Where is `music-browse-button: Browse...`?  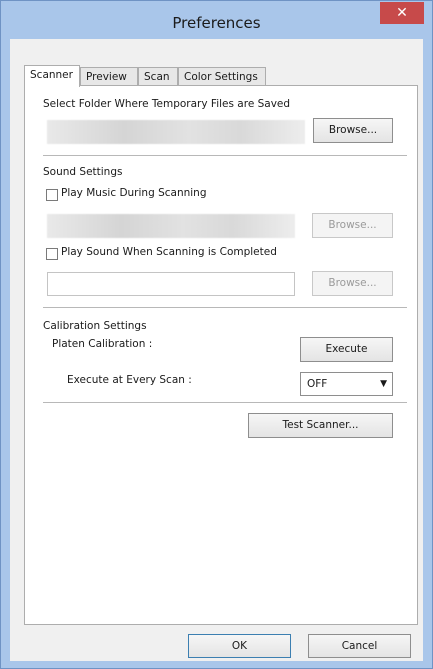 music-browse-button: Browse... is located at coordinates (352, 225).